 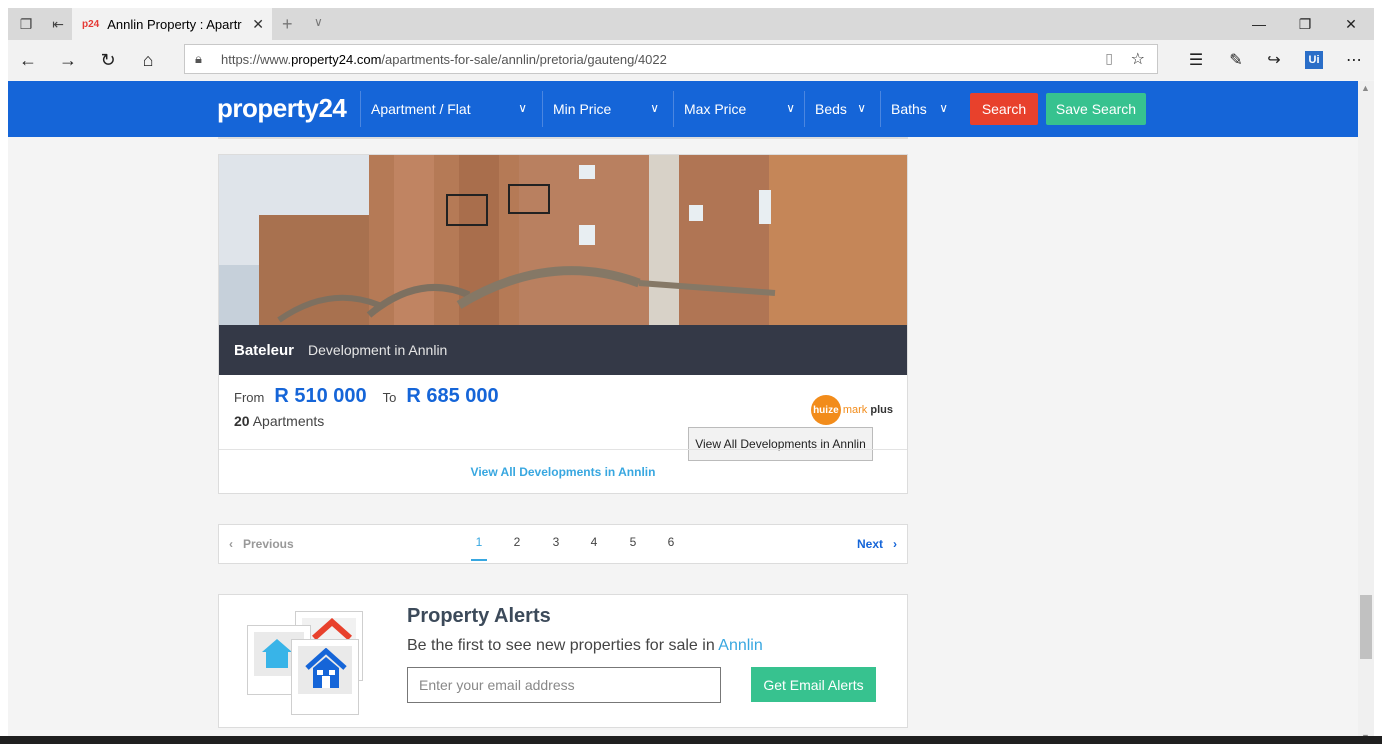 I want to click on restore-icon: ❐, so click(x=1305, y=24).